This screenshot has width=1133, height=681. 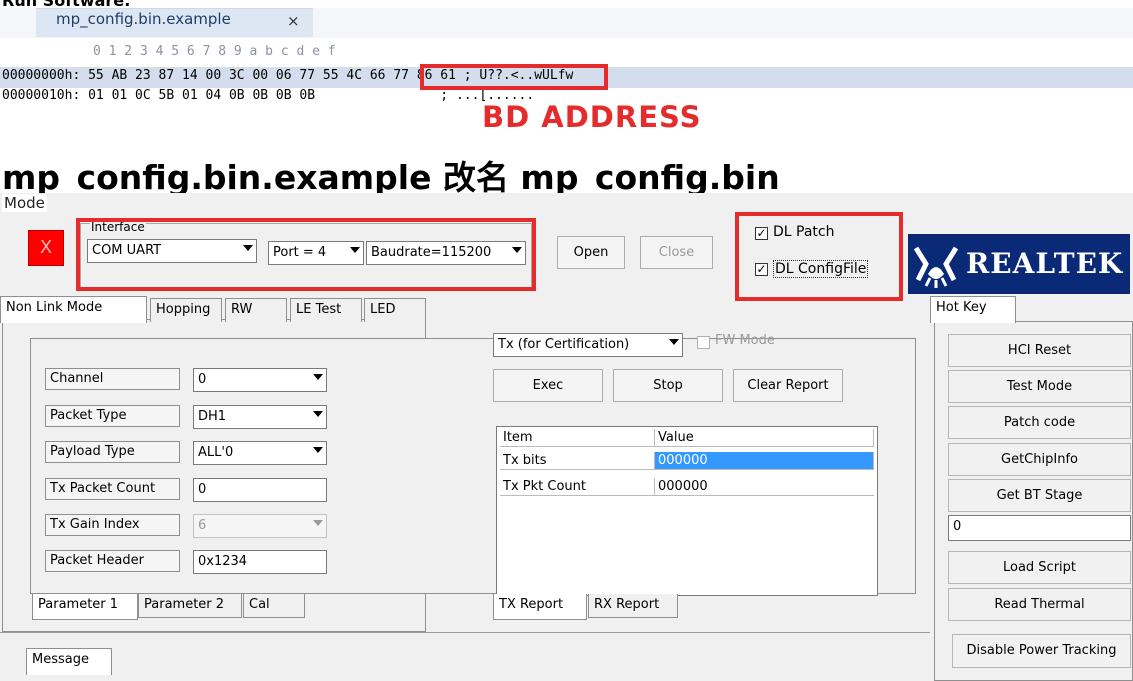 What do you see at coordinates (1039, 459) in the screenshot?
I see `get-chip-info-button: GetChipInfo` at bounding box center [1039, 459].